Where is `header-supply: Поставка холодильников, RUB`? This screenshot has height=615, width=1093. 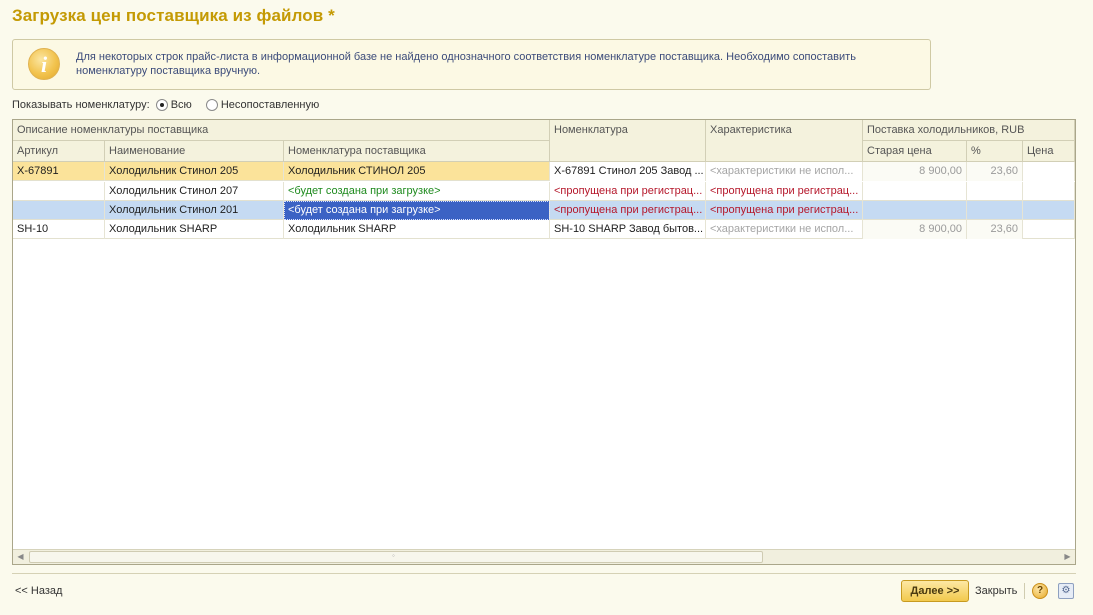
header-supply: Поставка холодильников, RUB is located at coordinates (969, 130).